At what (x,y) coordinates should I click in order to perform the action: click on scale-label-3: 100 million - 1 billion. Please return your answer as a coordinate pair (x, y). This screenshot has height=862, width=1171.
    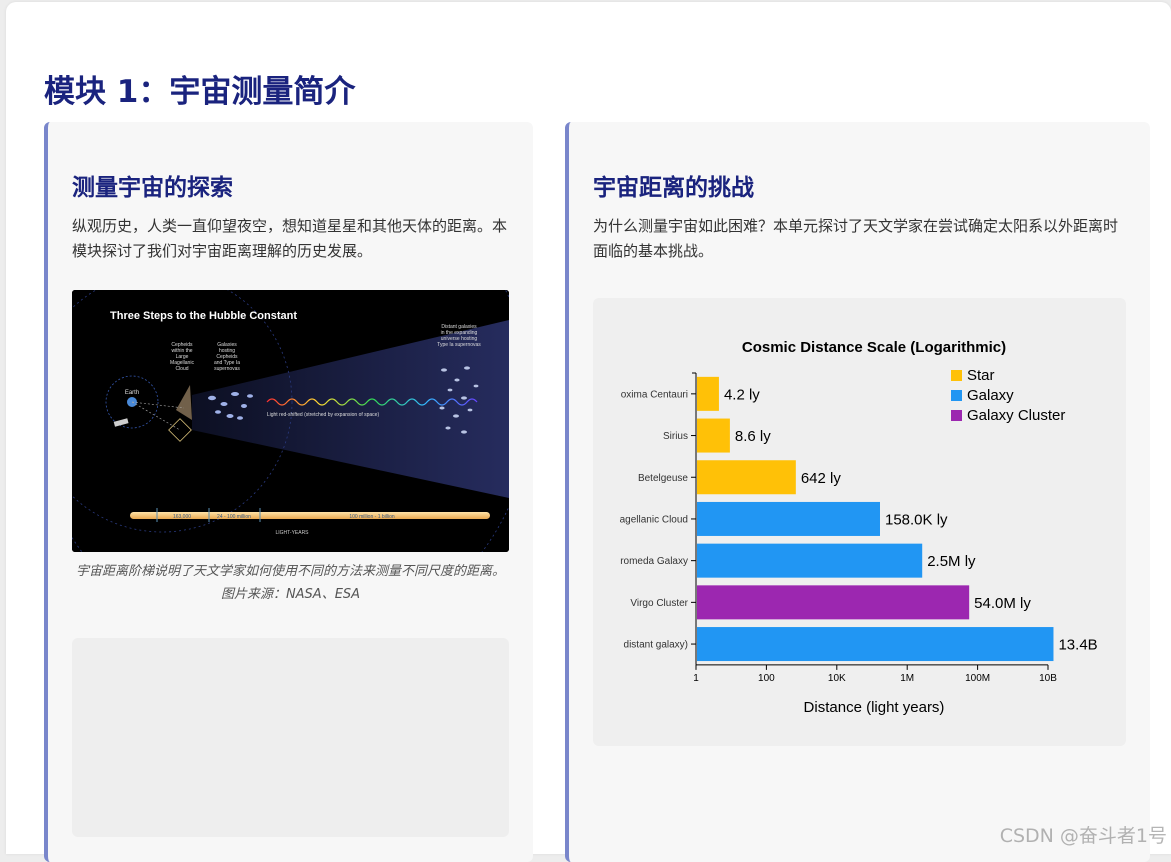
    Looking at the image, I should click on (372, 517).